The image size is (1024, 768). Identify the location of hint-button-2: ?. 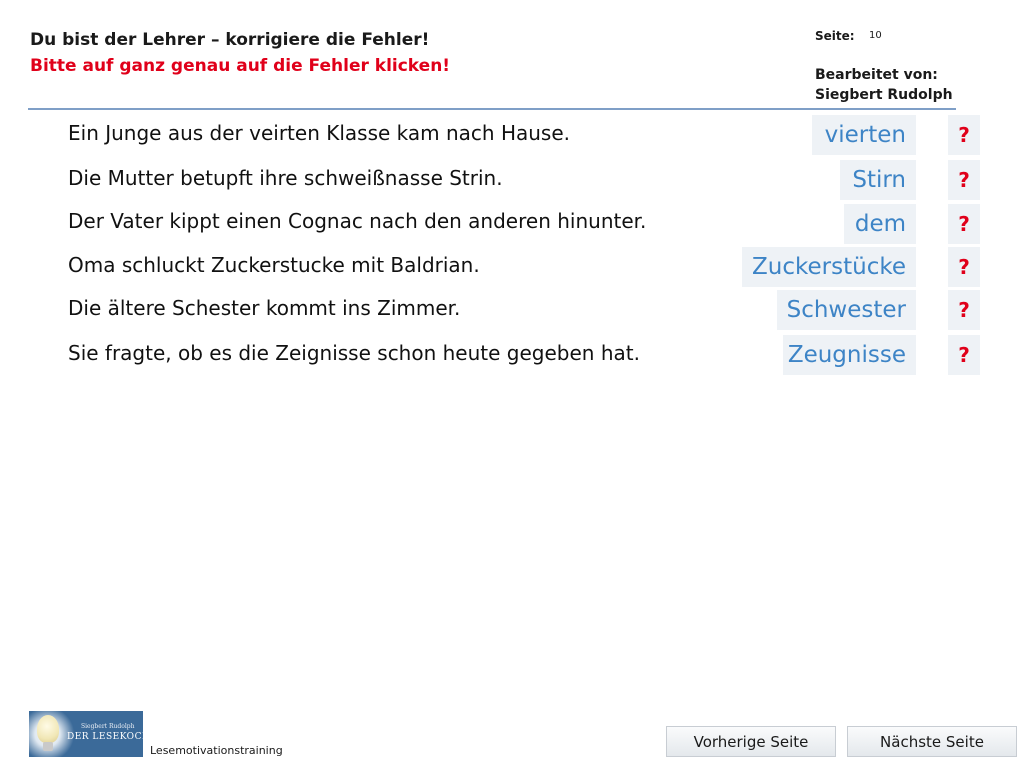
(964, 180).